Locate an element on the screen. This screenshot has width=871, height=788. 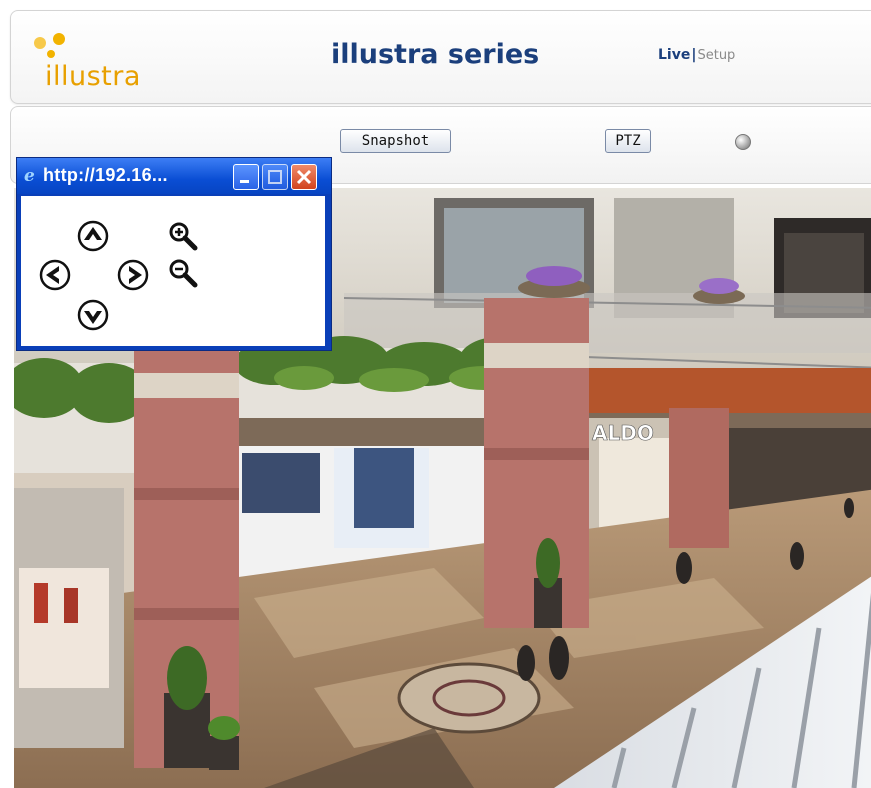
close-button is located at coordinates (304, 177).